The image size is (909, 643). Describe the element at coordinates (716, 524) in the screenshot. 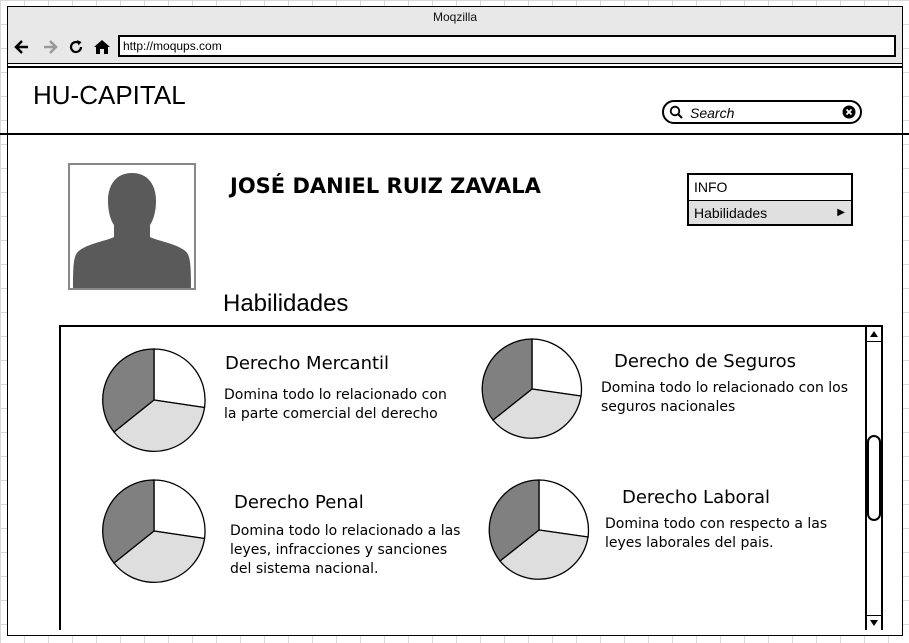

I see `skill-description-line: Domina todo con respecto a las` at that location.